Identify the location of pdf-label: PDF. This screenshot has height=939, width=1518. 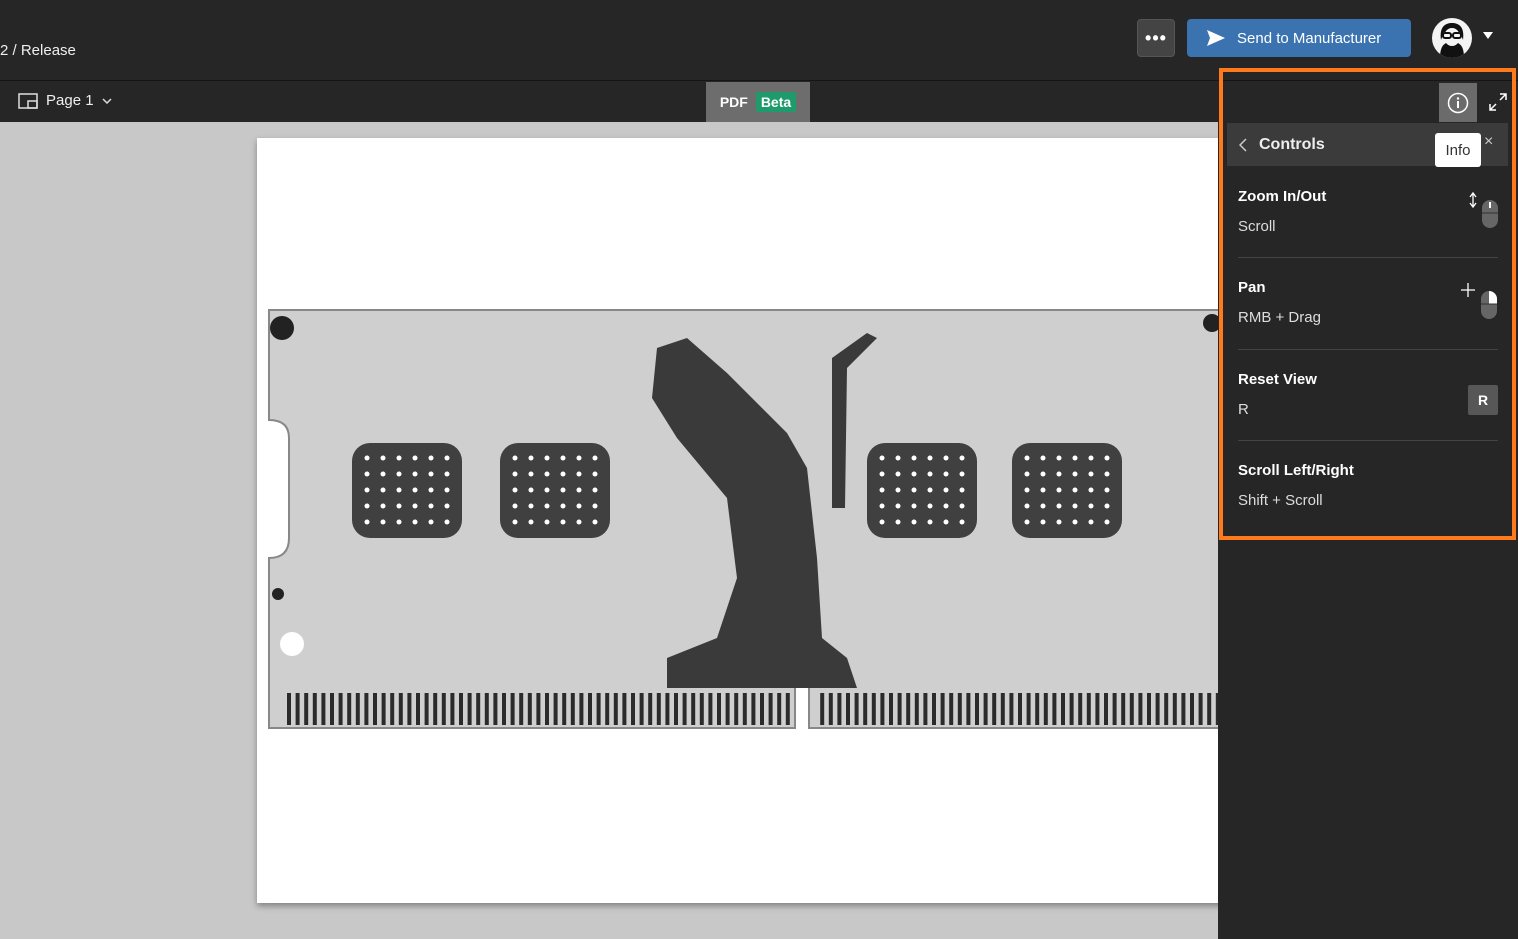
(733, 102).